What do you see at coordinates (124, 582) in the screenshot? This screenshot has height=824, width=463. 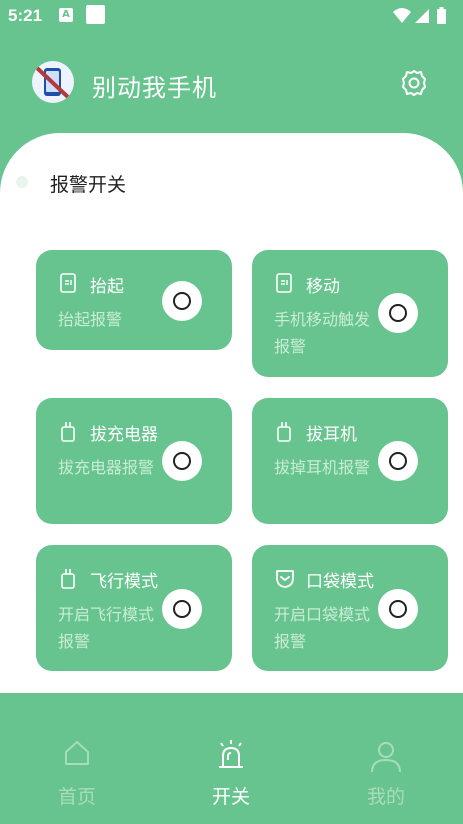 I see `card-title: 飞行模式` at bounding box center [124, 582].